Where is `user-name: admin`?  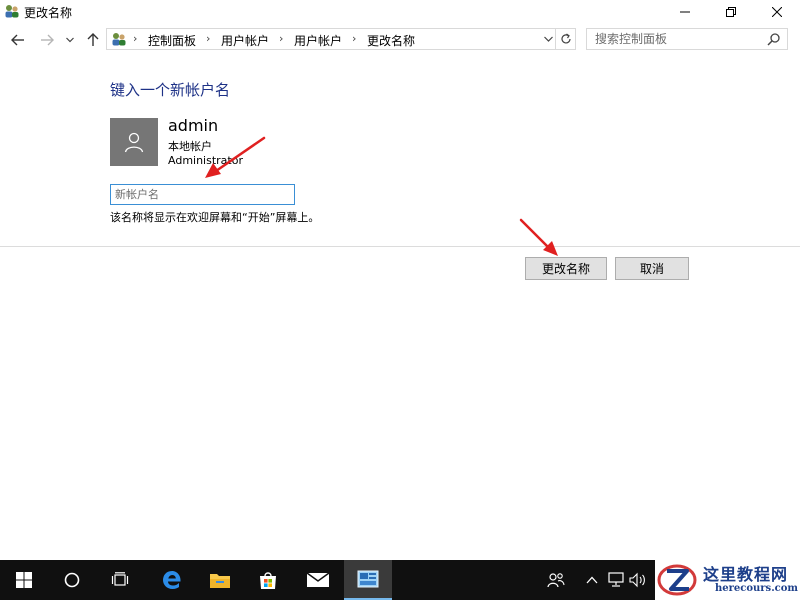 user-name: admin is located at coordinates (193, 125).